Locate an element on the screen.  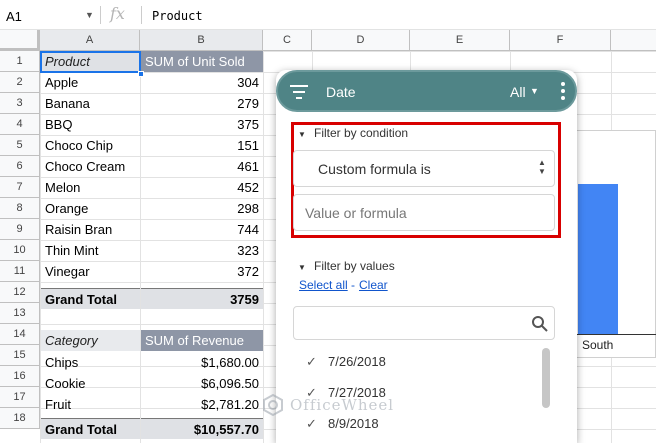
pivot-row-value: 452 is located at coordinates (202, 187).